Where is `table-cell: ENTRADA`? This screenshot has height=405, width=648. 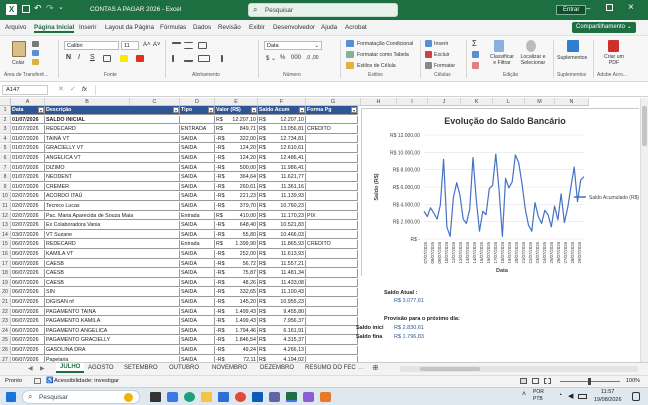 table-cell: ENTRADA is located at coordinates (197, 129).